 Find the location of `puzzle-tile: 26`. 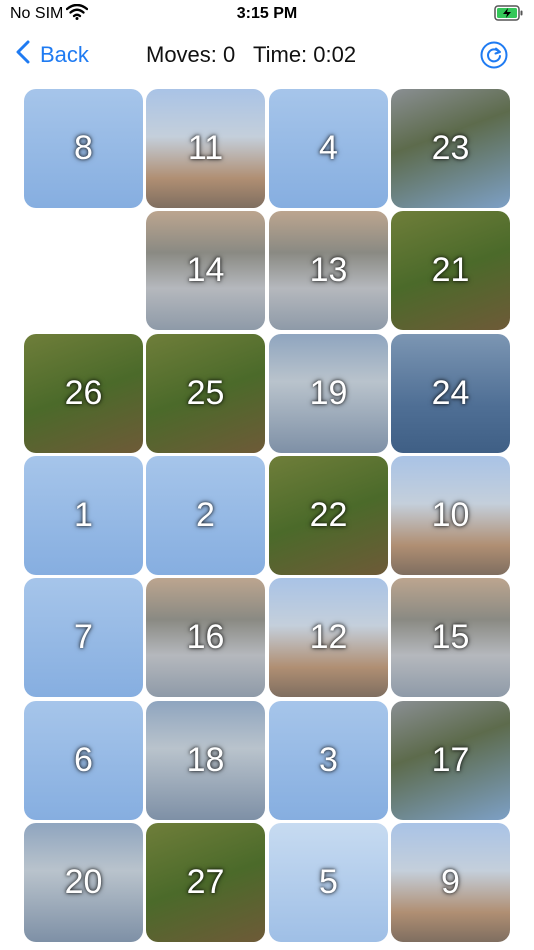

puzzle-tile: 26 is located at coordinates (83, 393).